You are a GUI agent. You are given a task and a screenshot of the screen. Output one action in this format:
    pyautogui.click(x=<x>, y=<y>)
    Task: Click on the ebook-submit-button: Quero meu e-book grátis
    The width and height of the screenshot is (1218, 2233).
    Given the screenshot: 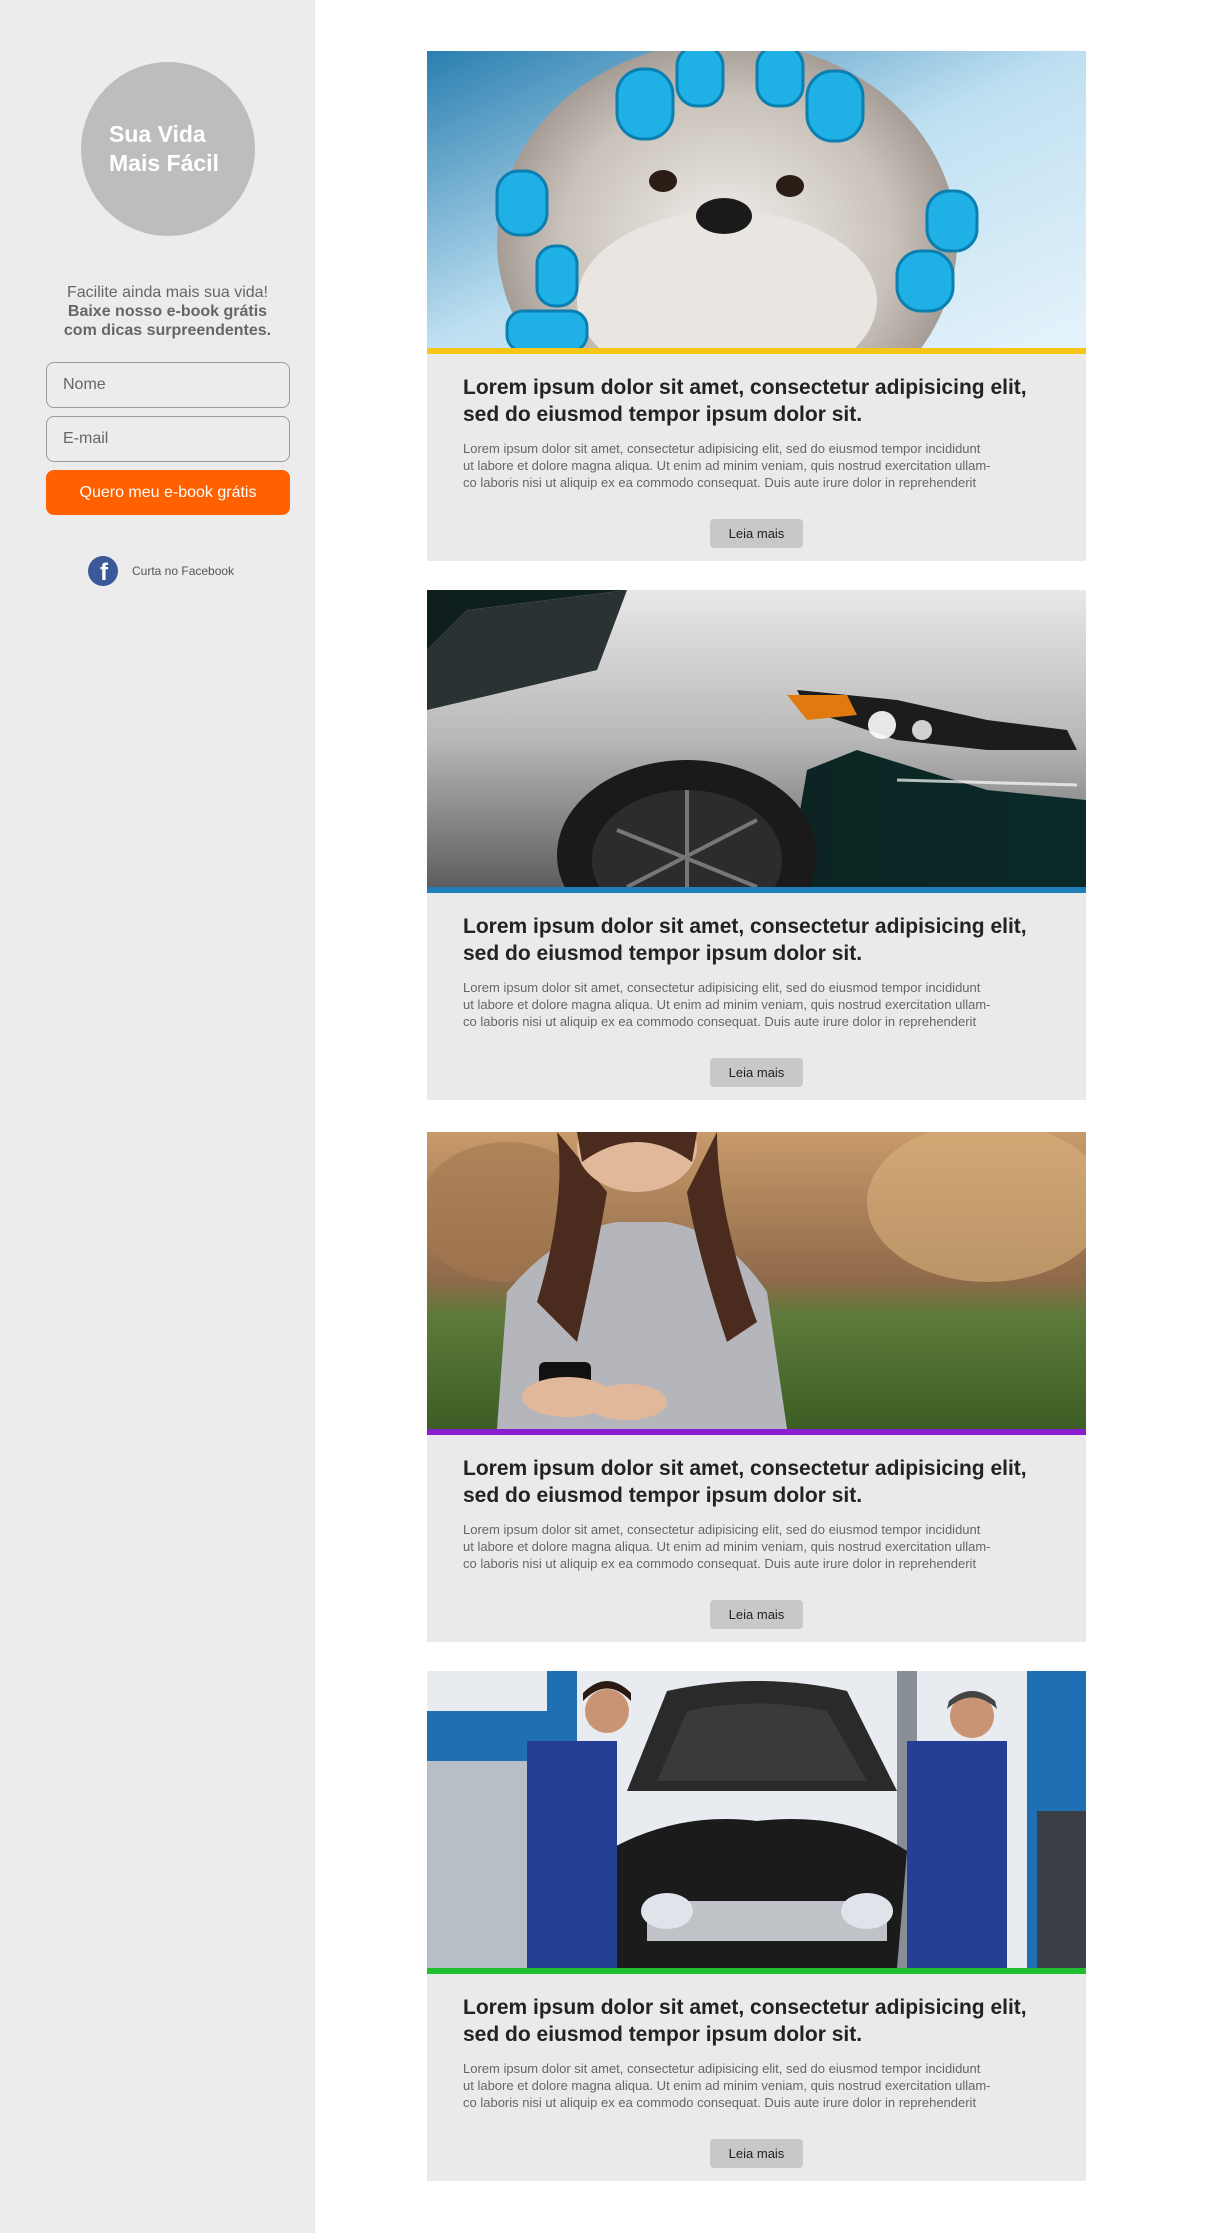 What is the action you would take?
    pyautogui.click(x=168, y=492)
    